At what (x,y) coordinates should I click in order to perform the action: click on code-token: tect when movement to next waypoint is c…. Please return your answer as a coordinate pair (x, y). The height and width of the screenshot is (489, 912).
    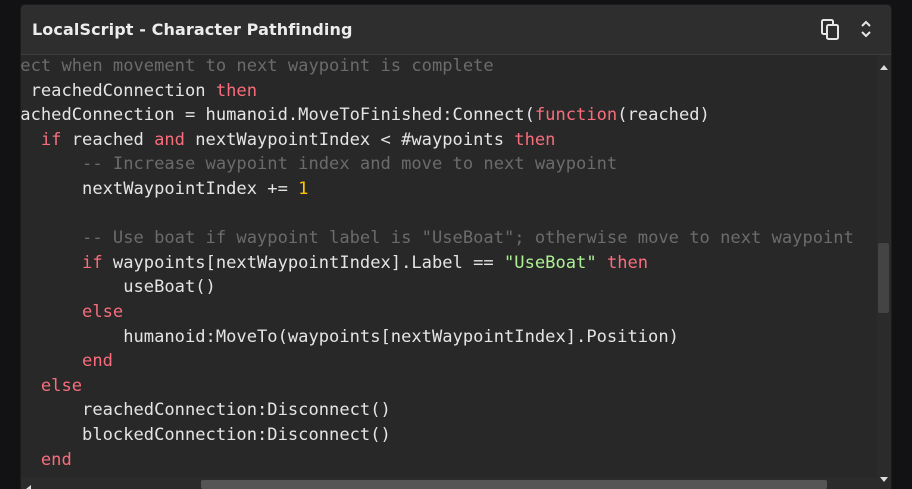
    Looking at the image, I should click on (257, 66).